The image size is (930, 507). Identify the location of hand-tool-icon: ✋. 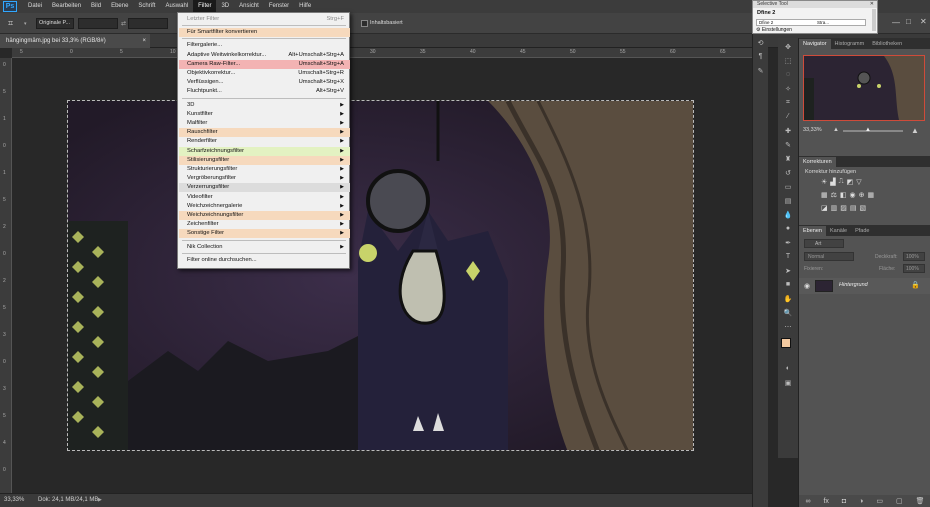
(788, 298).